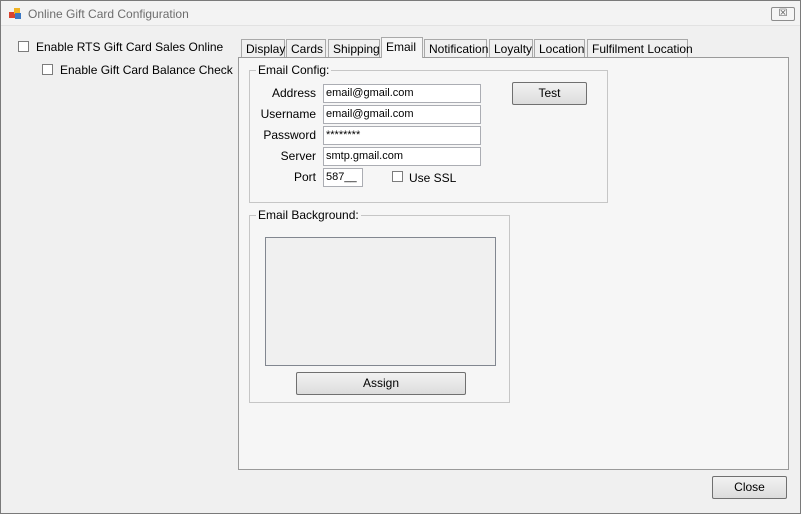 The height and width of the screenshot is (514, 801). I want to click on password-input: ********, so click(402, 135).